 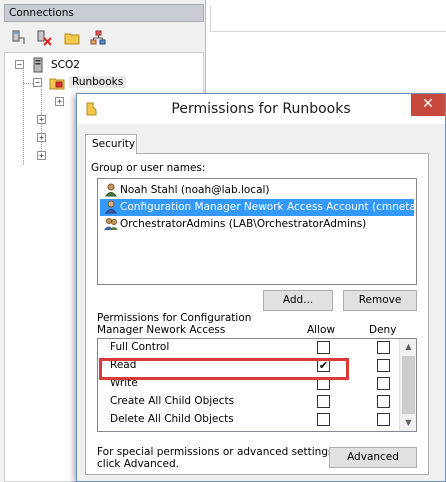 What do you see at coordinates (44, 38) in the screenshot?
I see `disconnect-icon` at bounding box center [44, 38].